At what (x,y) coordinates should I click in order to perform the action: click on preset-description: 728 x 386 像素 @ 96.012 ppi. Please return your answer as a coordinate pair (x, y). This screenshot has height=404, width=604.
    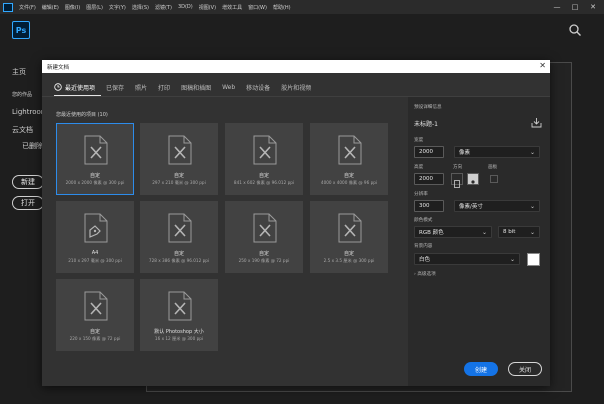
    Looking at the image, I should click on (179, 260).